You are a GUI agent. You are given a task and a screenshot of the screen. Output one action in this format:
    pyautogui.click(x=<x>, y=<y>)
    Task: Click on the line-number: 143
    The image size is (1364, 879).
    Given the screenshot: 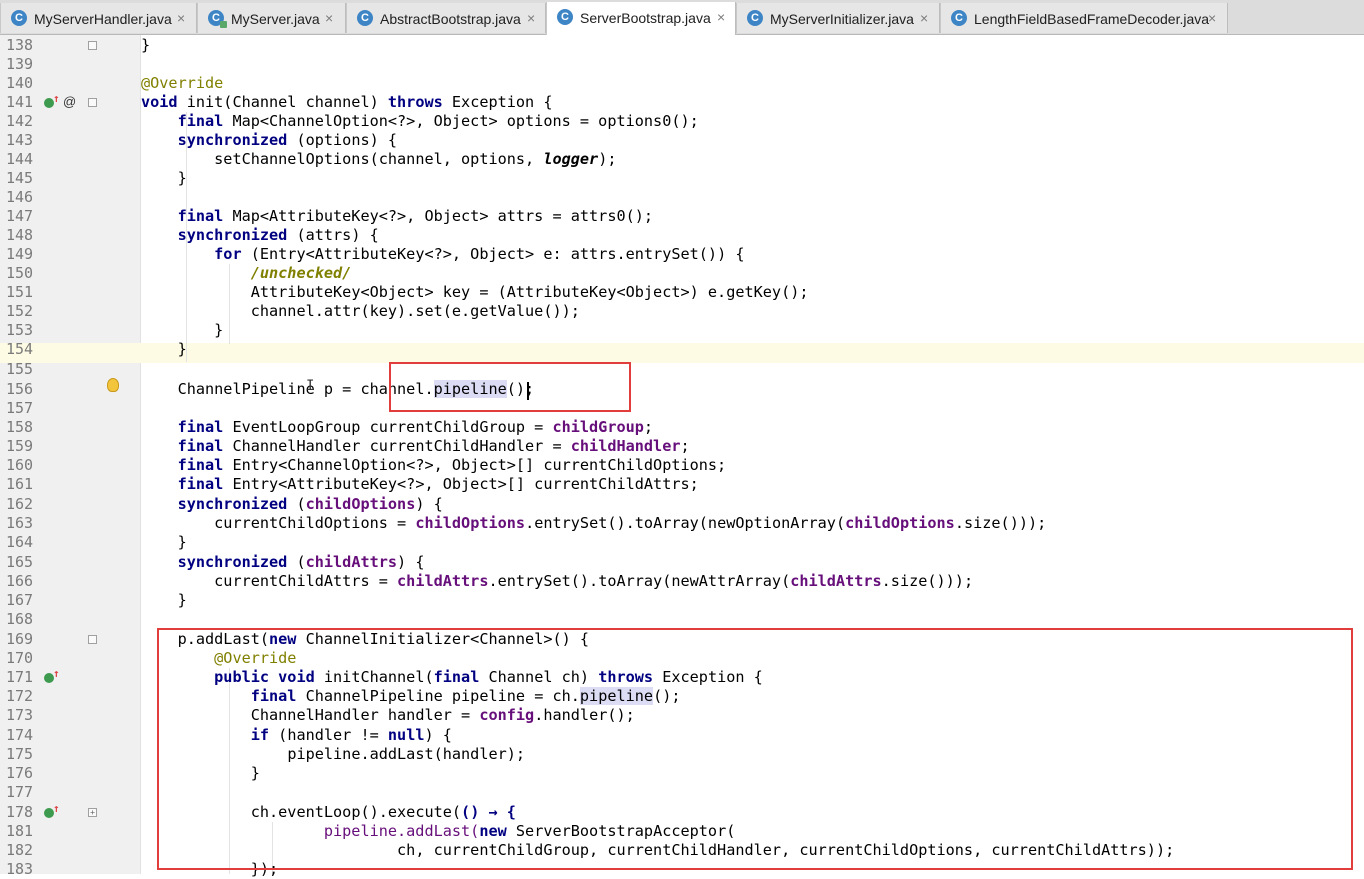 What is the action you would take?
    pyautogui.click(x=20, y=140)
    